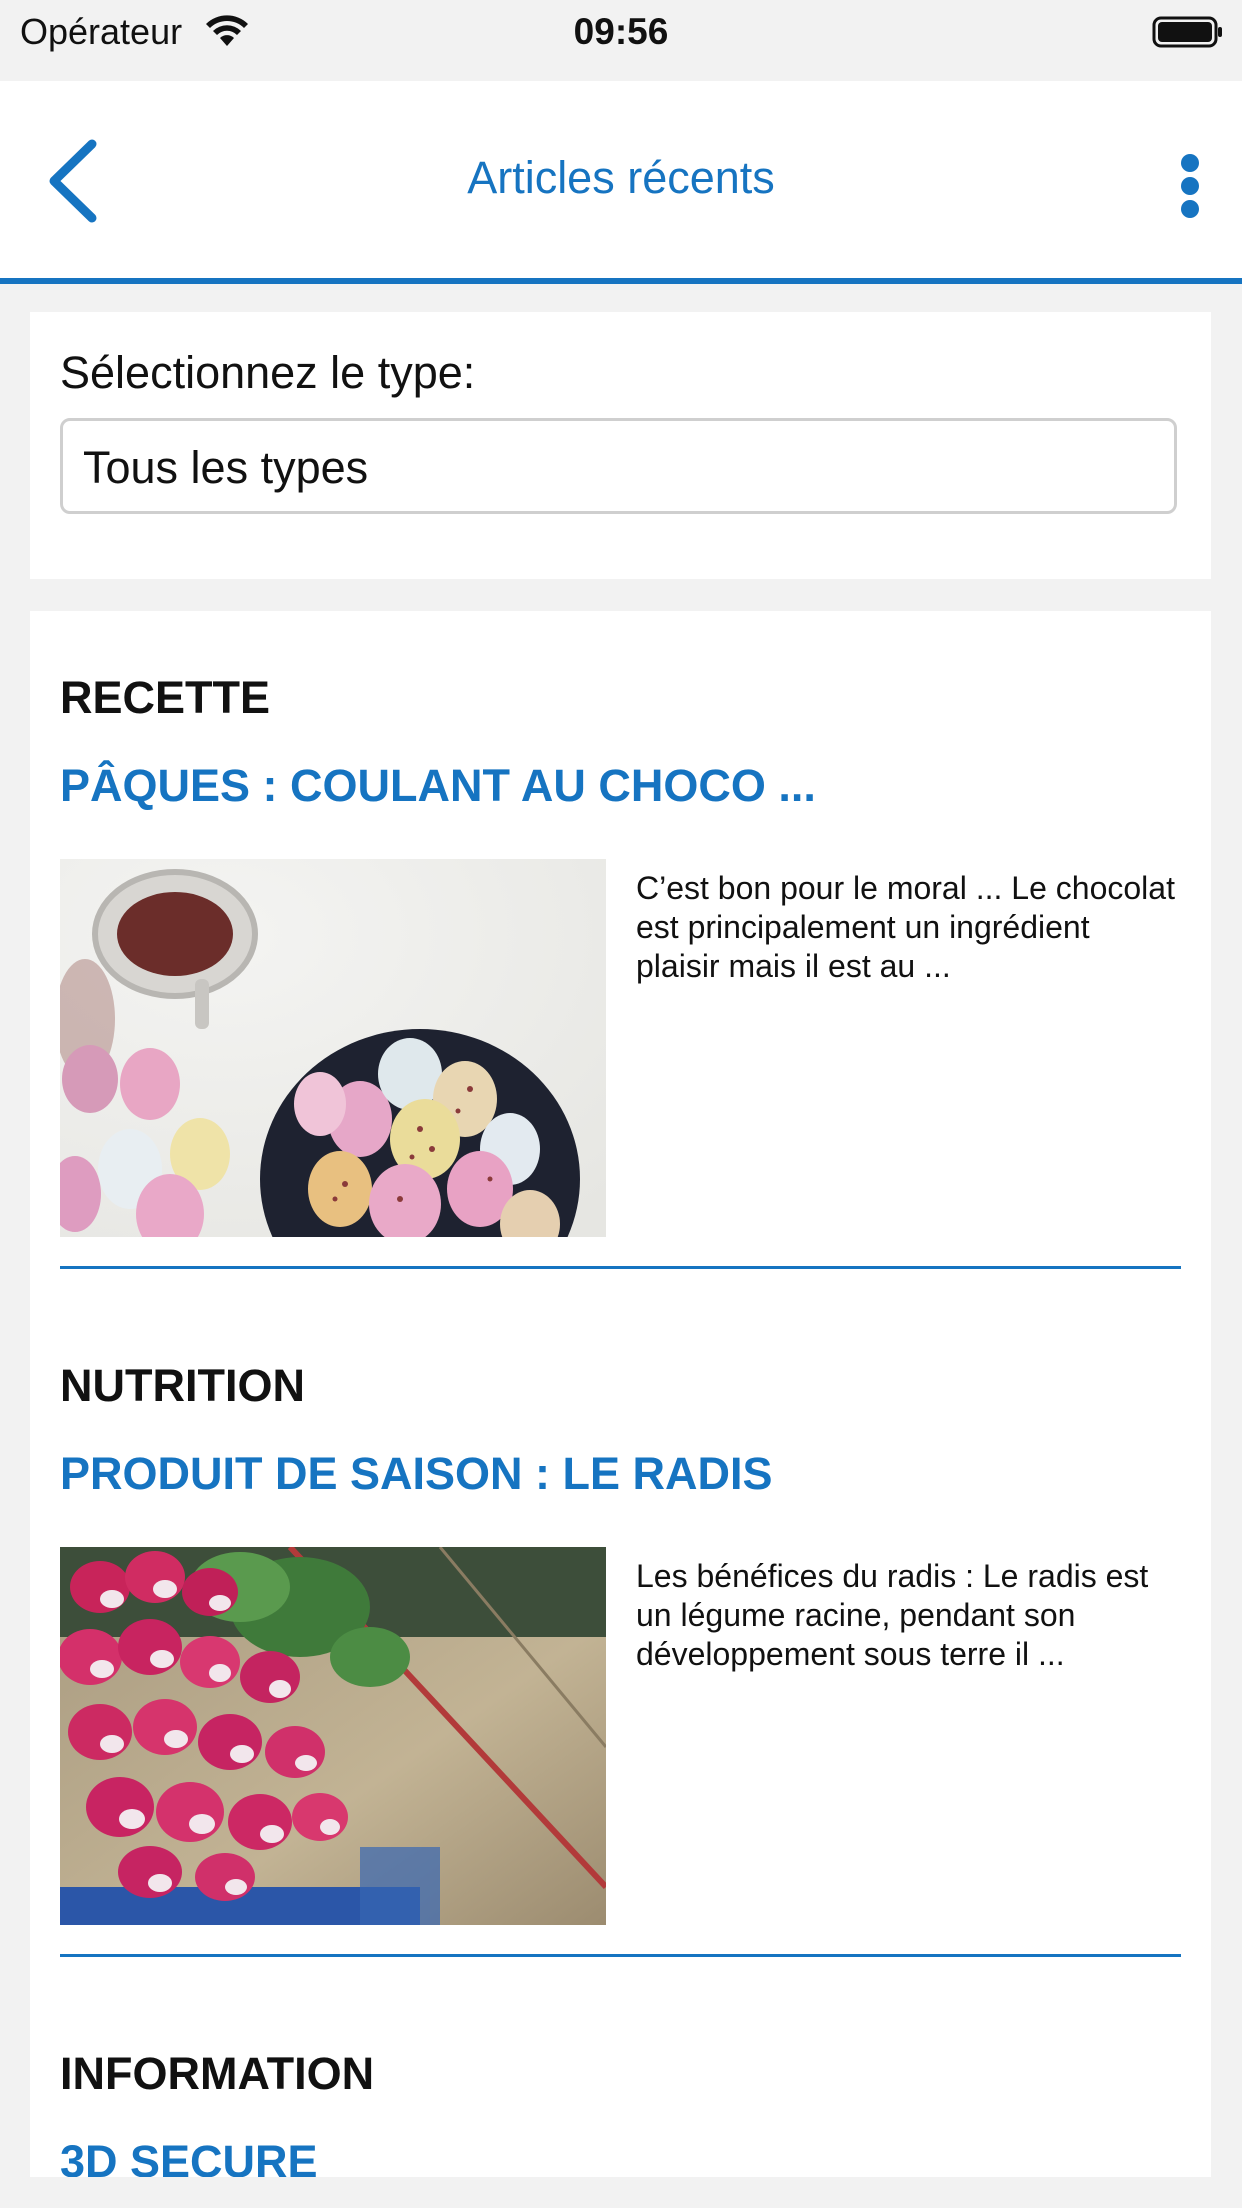 The height and width of the screenshot is (2208, 1242). I want to click on battery-icon, so click(1187, 32).